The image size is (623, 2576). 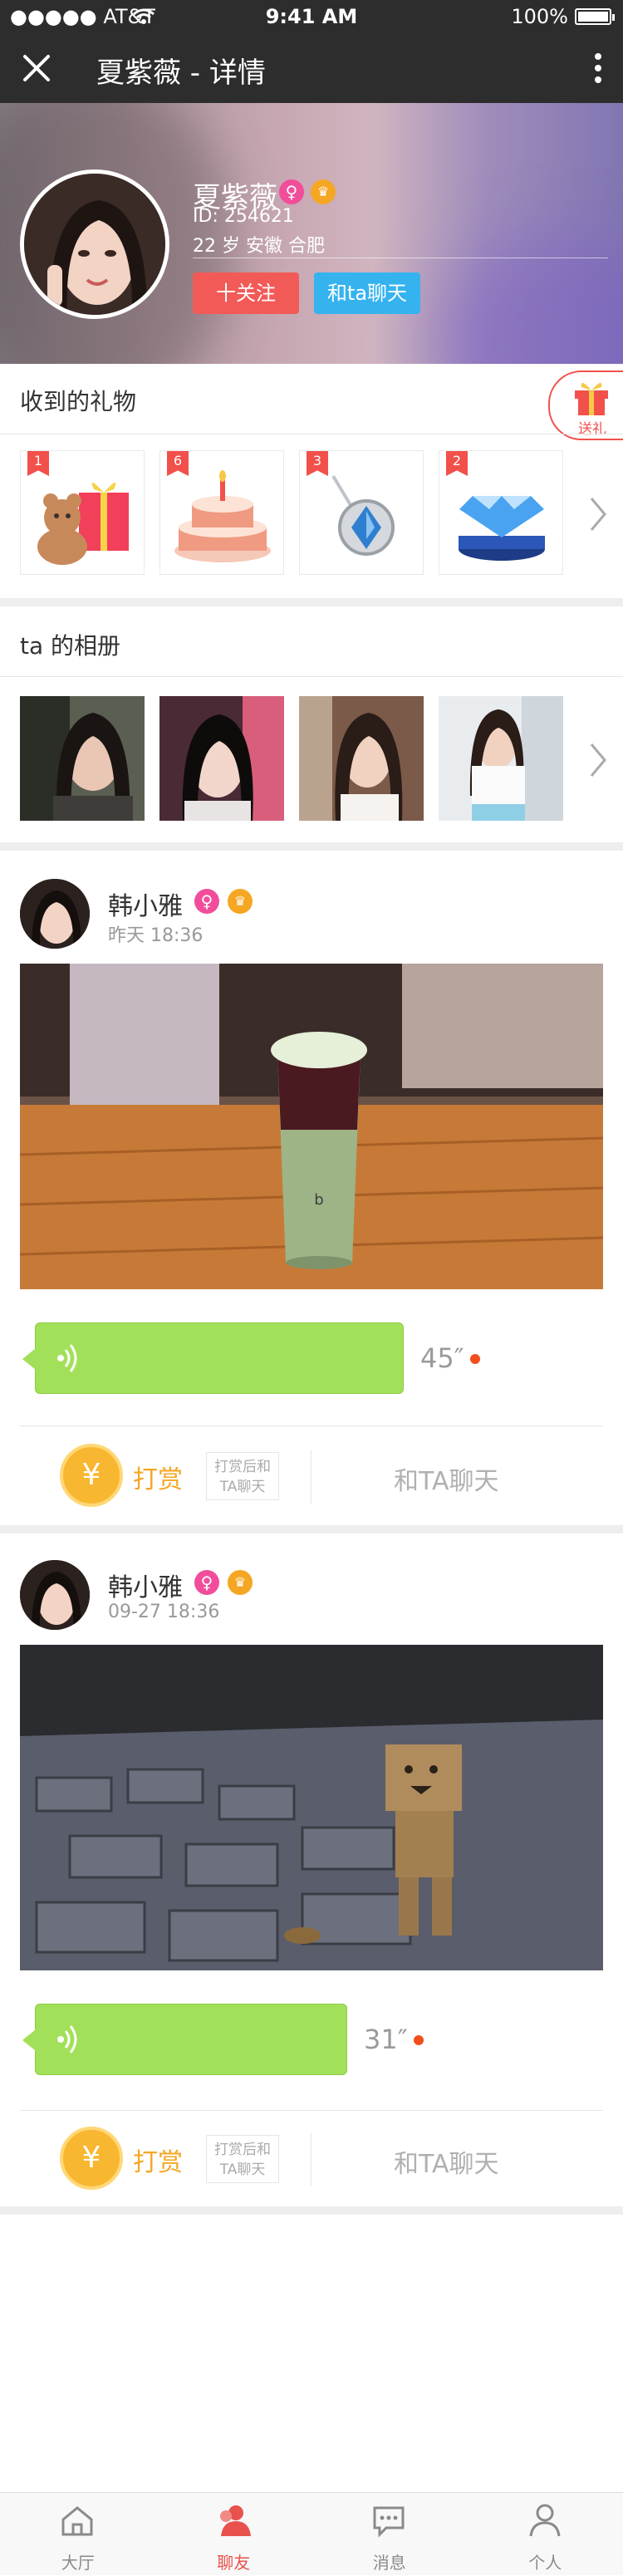 I want to click on voice-duration: 31″, so click(x=386, y=2039).